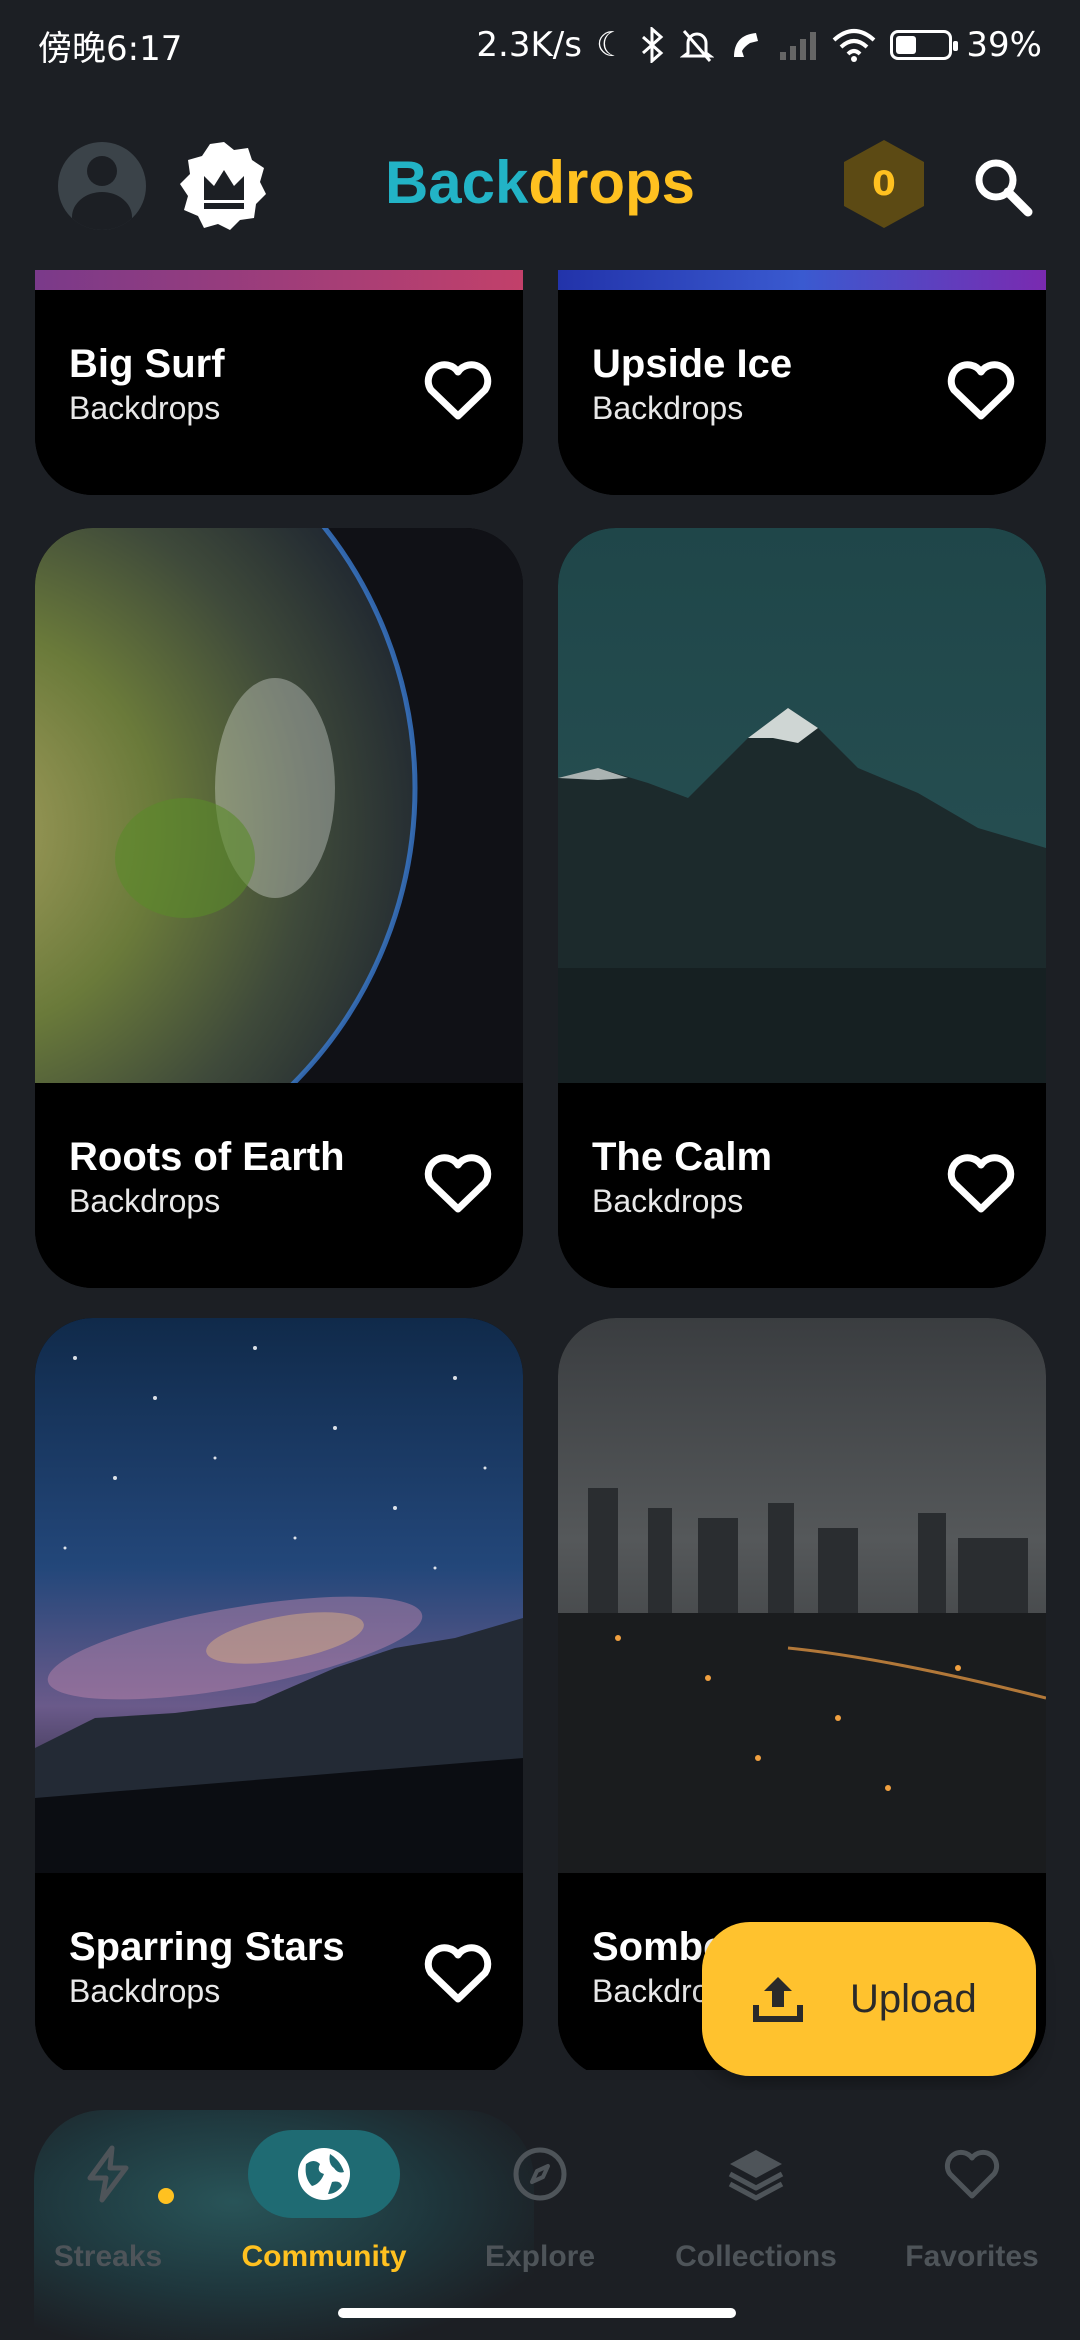  I want to click on wallpaper-card: Upside Ice Backdrops, so click(802, 382).